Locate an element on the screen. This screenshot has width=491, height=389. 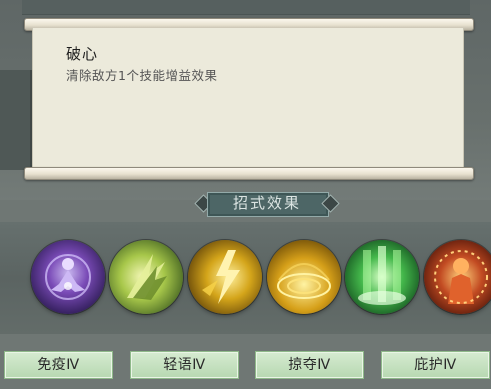
section-title: 招式效果 is located at coordinates (266, 203).